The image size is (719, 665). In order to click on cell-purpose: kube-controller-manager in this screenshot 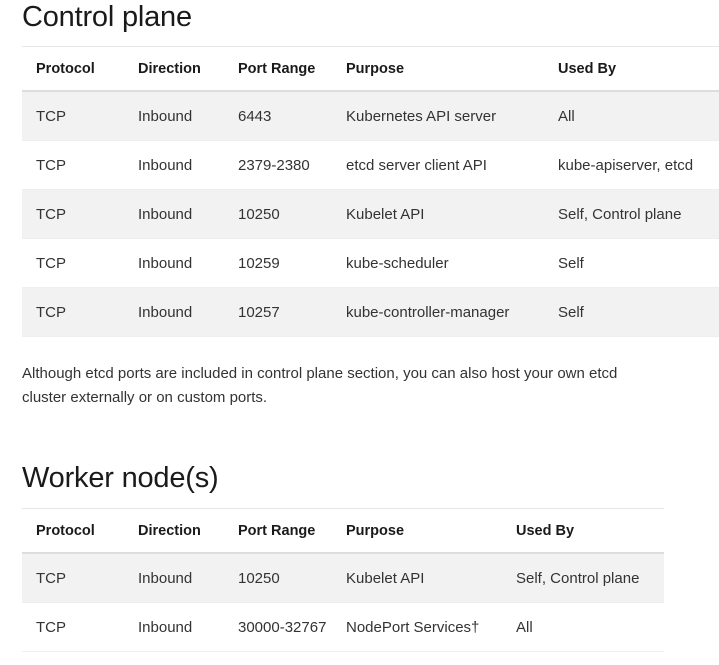, I will do `click(438, 312)`.